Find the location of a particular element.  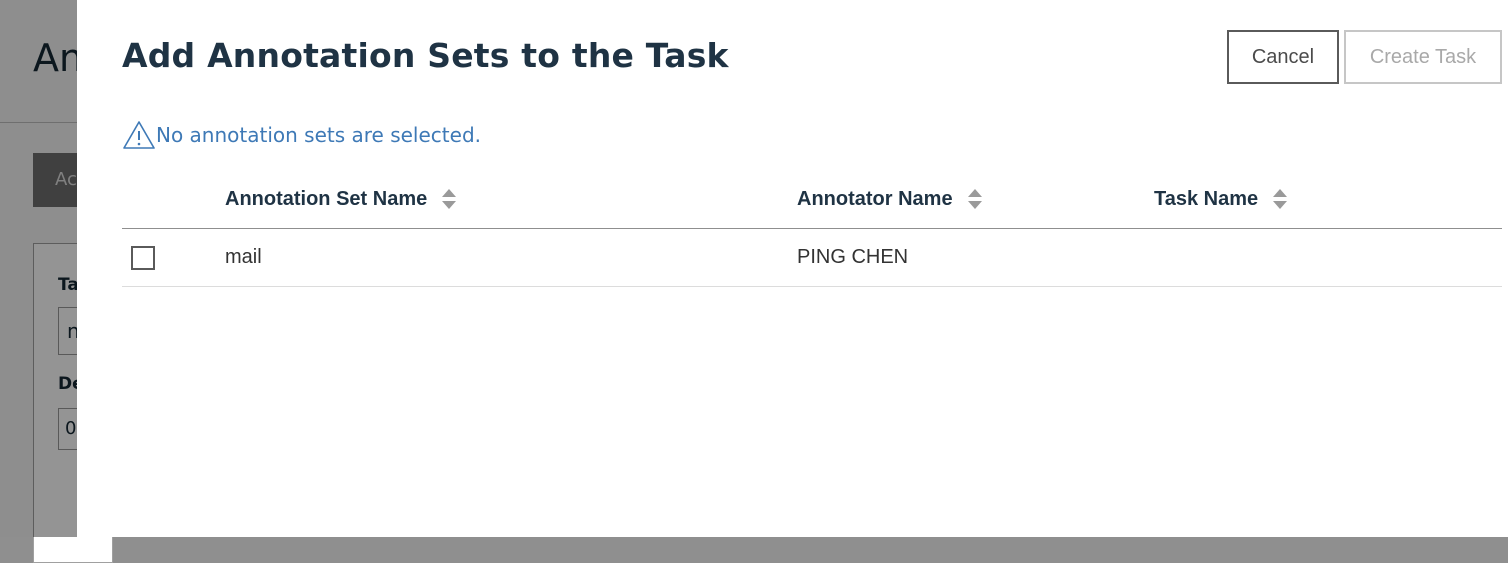

table-row: mail PING CHEN is located at coordinates (812, 257).